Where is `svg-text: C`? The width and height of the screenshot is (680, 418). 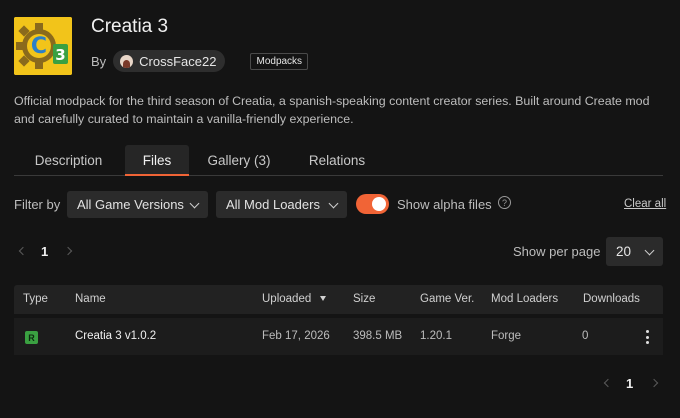 svg-text: C is located at coordinates (39, 46).